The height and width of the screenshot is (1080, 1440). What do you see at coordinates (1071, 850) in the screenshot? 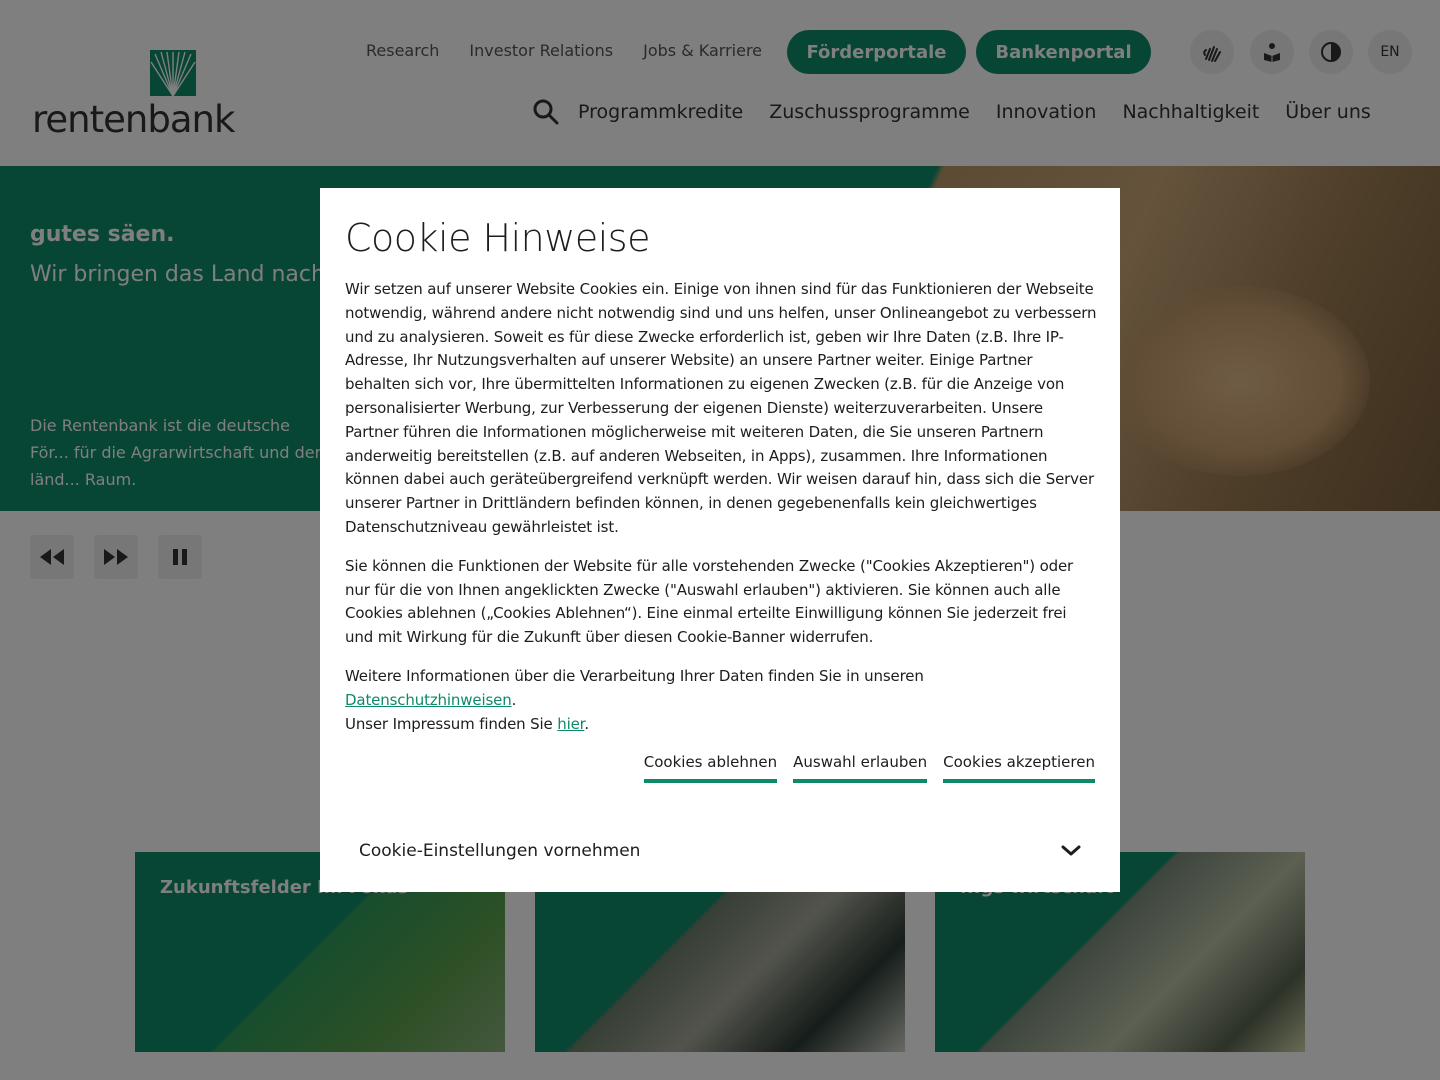
I see `chevron-down-icon` at bounding box center [1071, 850].